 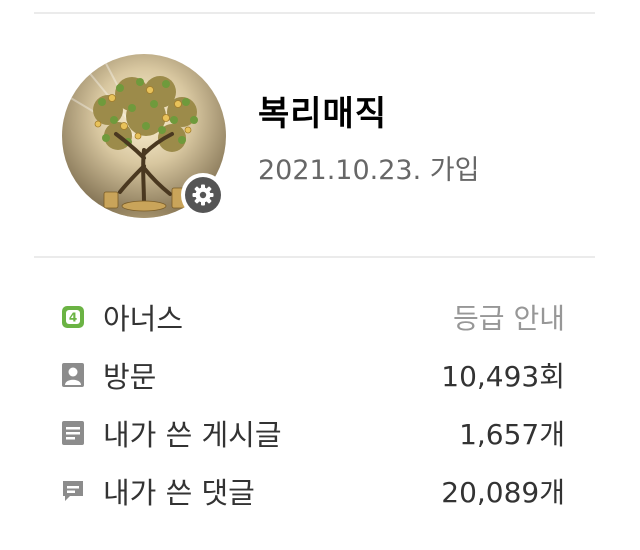 I want to click on visits-count: 10,493회, so click(x=503, y=376).